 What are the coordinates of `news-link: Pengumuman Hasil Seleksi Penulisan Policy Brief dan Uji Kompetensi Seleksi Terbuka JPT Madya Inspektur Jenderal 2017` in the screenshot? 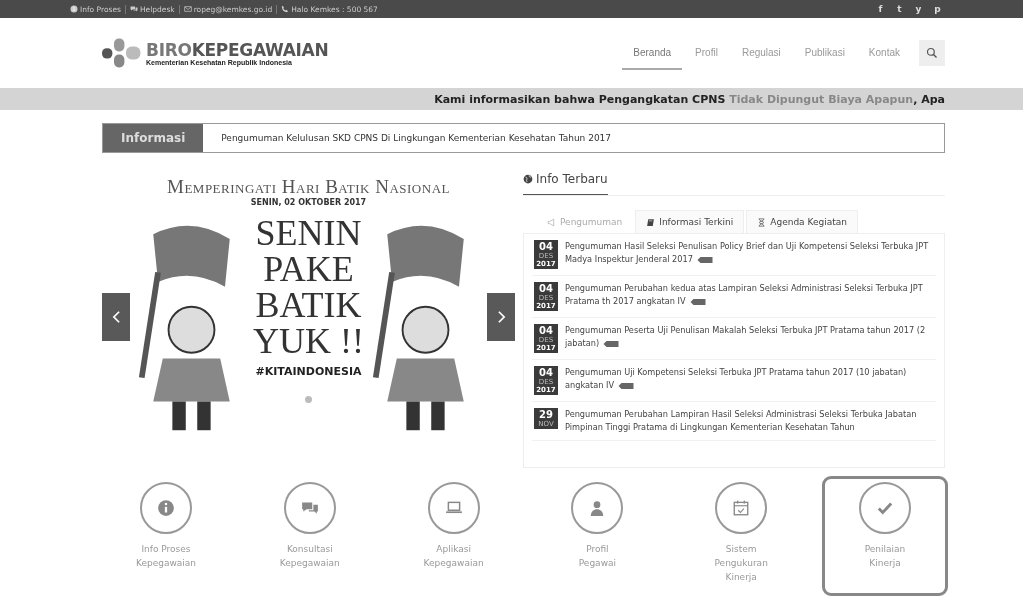 It's located at (750, 254).